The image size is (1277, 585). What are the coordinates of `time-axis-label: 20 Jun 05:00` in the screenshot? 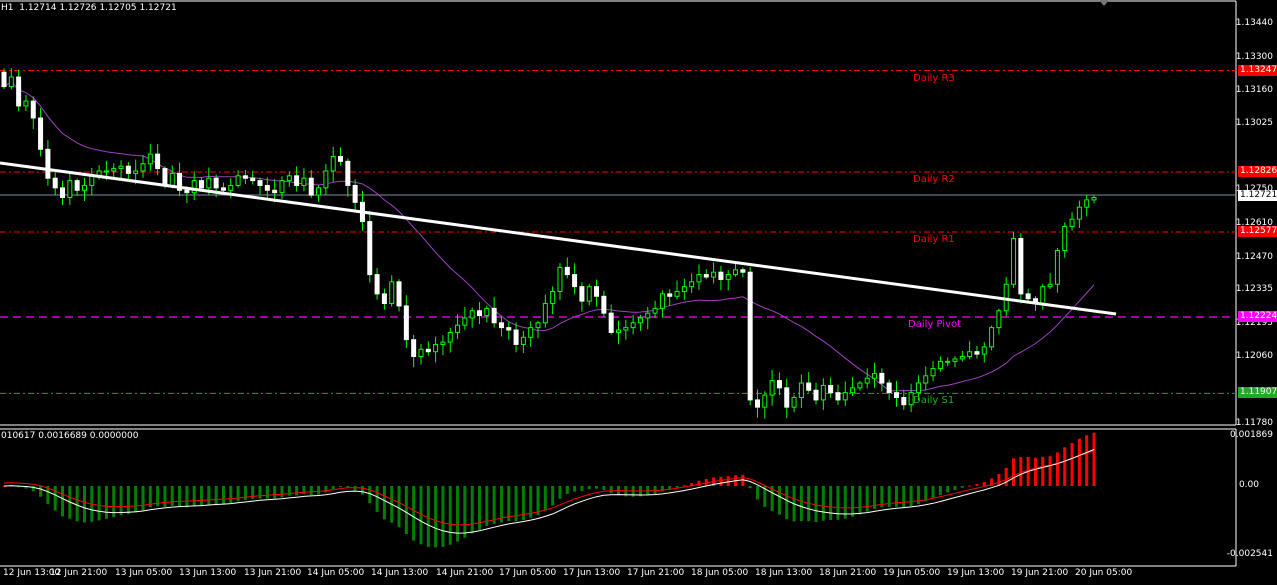 It's located at (1104, 573).